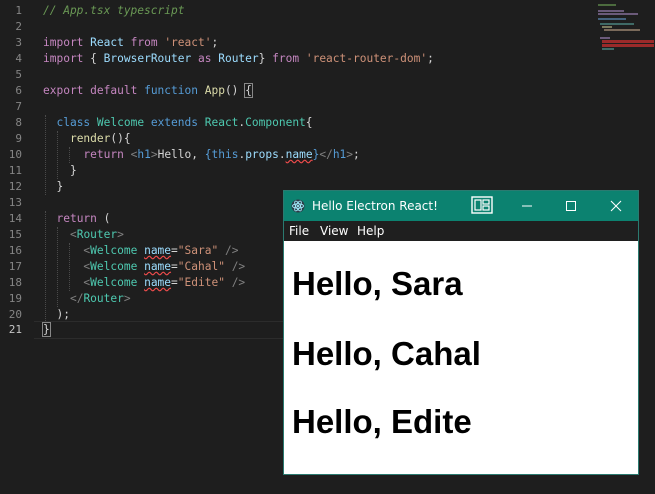 The image size is (655, 494). What do you see at coordinates (15, 266) in the screenshot?
I see `line-number: 17` at bounding box center [15, 266].